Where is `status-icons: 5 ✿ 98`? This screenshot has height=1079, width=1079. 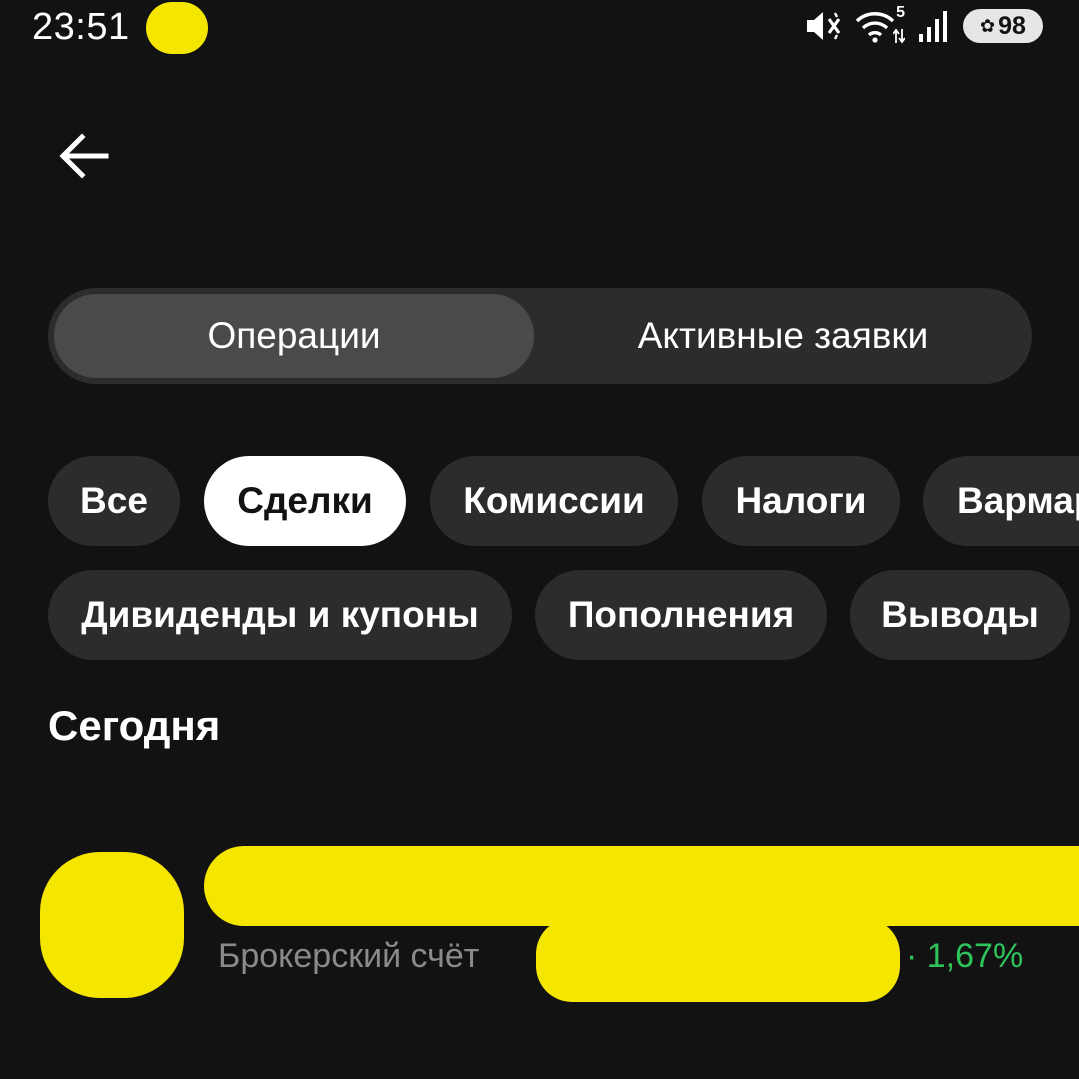
status-icons: 5 ✿ 98 is located at coordinates (924, 24).